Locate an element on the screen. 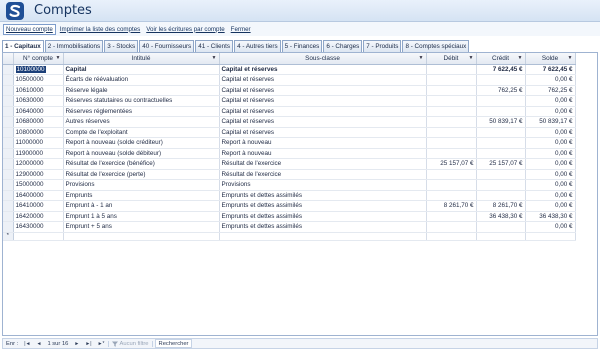 The height and width of the screenshot is (356, 600). subclass-cell: Provisions is located at coordinates (323, 185).